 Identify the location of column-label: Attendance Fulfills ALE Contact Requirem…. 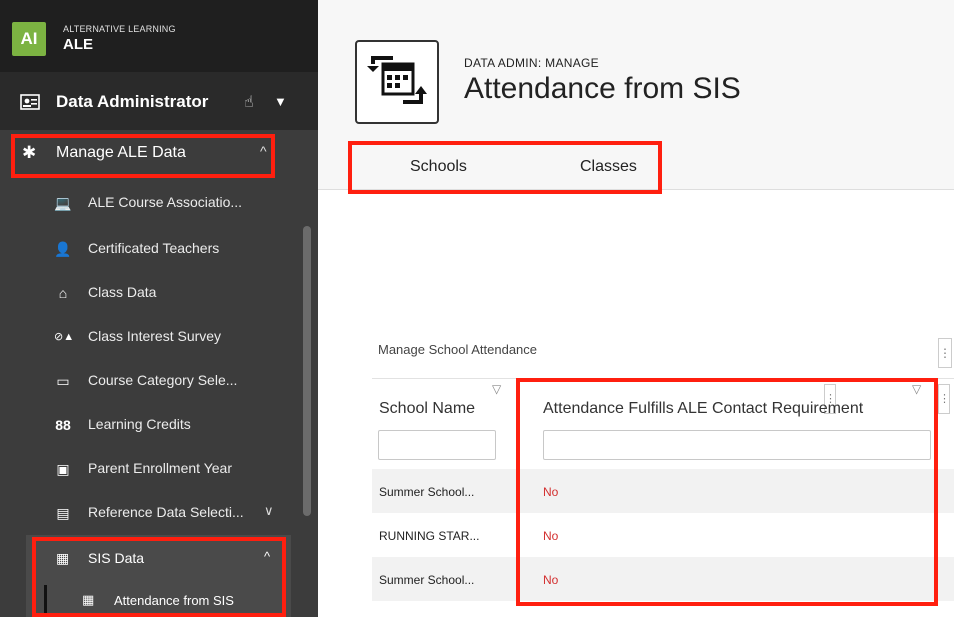
(703, 408).